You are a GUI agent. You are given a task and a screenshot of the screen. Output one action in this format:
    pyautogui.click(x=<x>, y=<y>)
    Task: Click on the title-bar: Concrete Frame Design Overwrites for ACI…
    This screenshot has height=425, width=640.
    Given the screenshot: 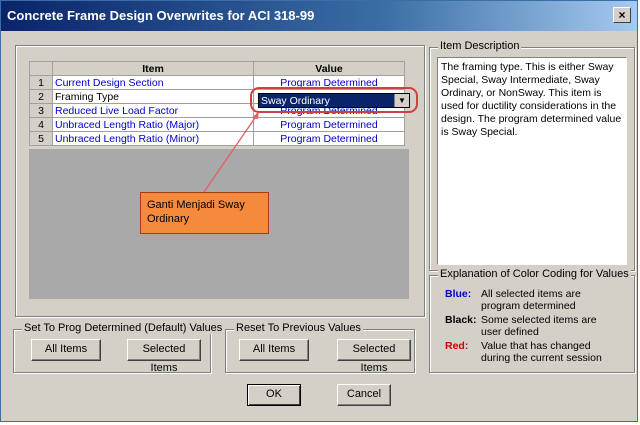 What is the action you would take?
    pyautogui.click(x=319, y=16)
    